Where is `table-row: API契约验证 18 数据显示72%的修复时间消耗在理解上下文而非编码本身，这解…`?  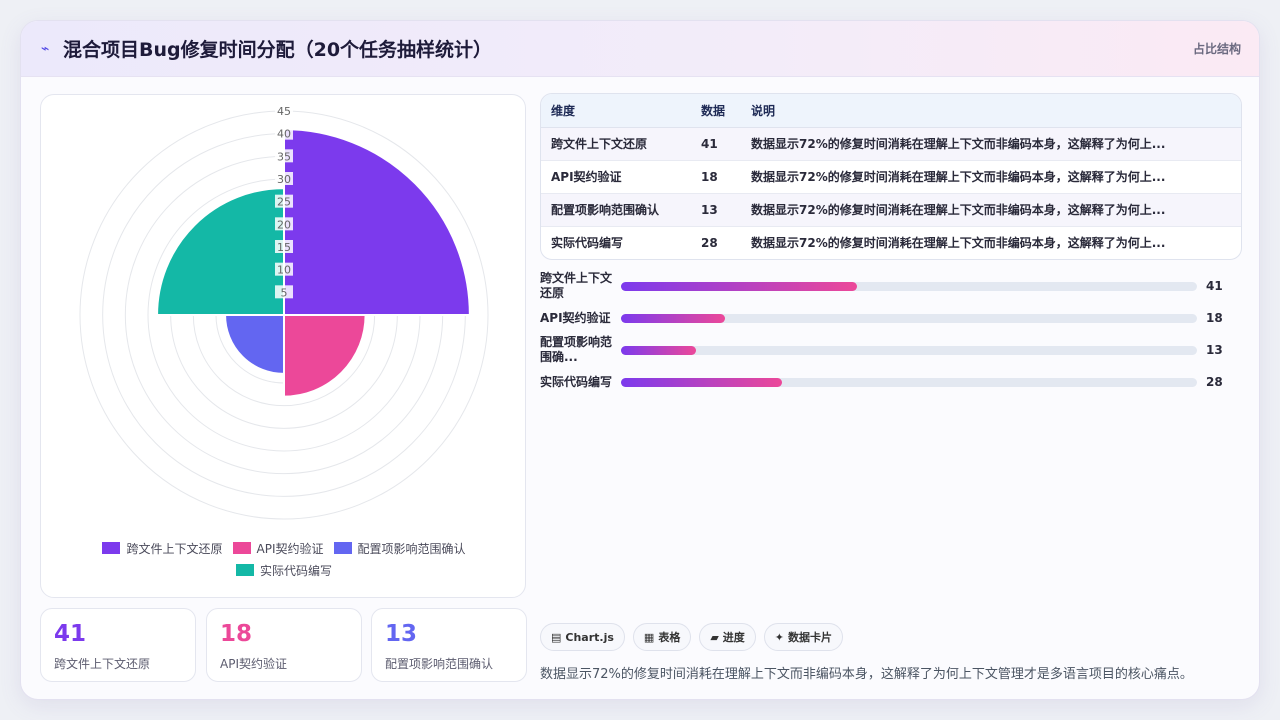 table-row: API契约验证 18 数据显示72%的修复时间消耗在理解上下文而非编码本身，这解… is located at coordinates (891, 177).